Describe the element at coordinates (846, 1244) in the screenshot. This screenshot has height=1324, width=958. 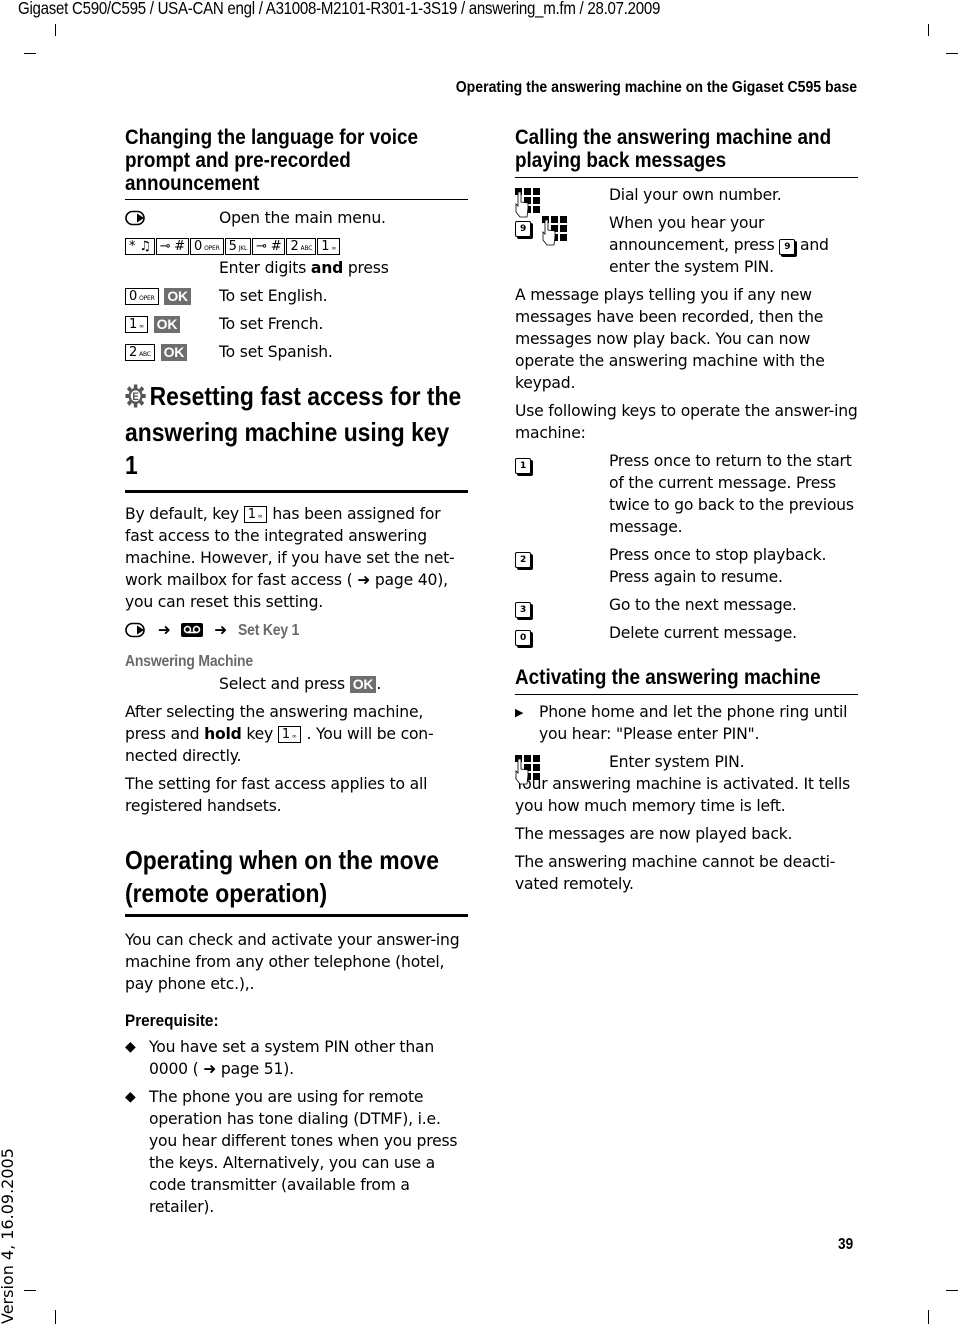
I see `page-number: 39` at that location.